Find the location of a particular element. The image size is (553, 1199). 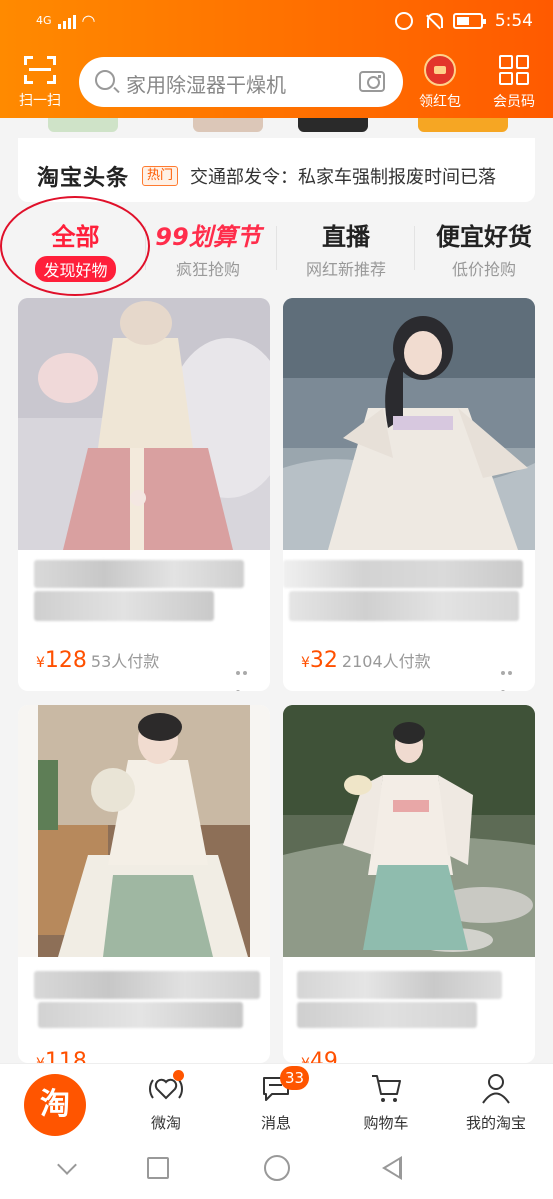

wifi-icon: ◠ is located at coordinates (88, 20).